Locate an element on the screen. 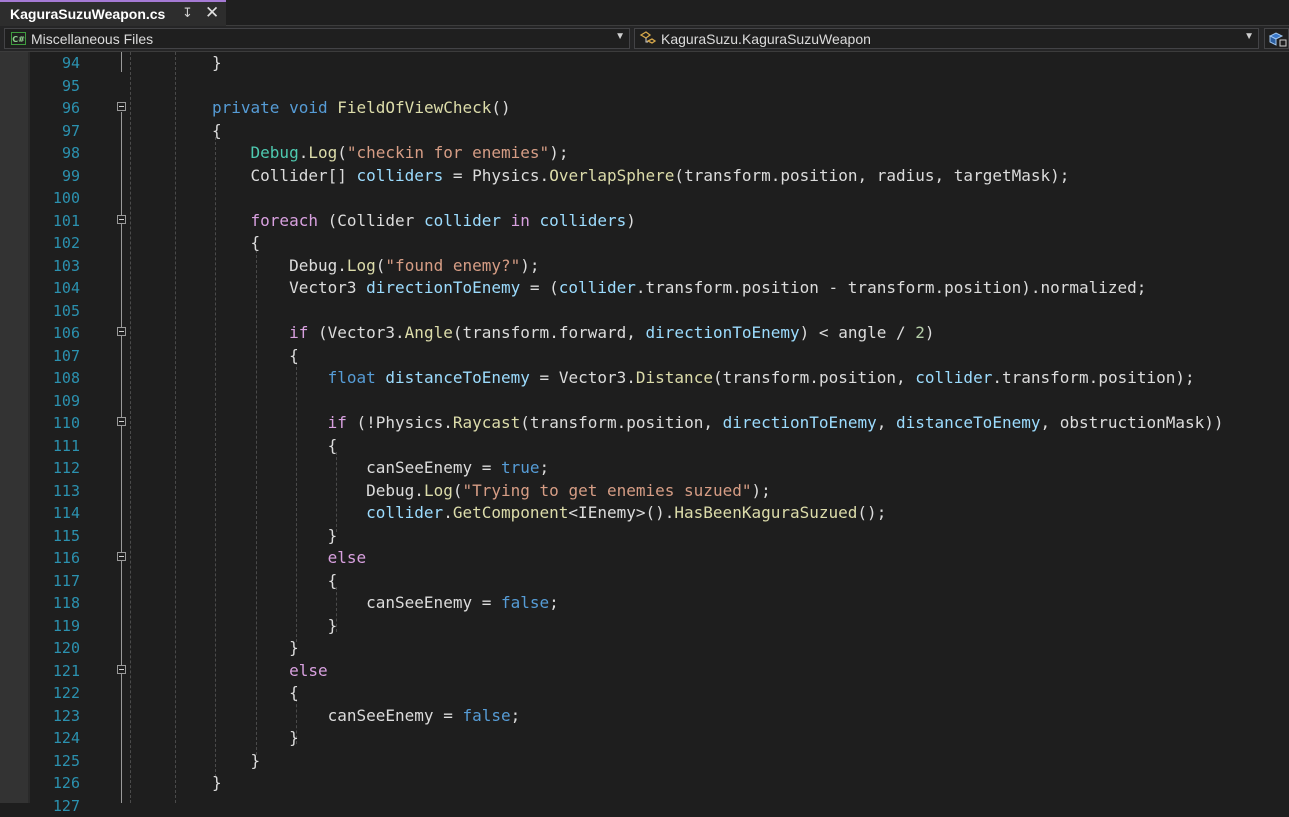 The height and width of the screenshot is (817, 1289). line-number: 117 is located at coordinates (55, 581).